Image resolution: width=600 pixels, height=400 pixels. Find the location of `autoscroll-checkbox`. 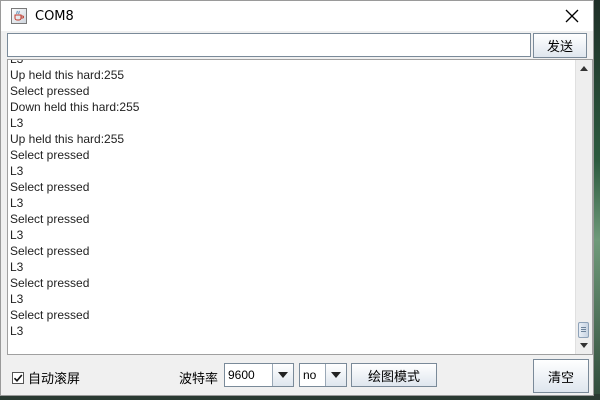

autoscroll-checkbox is located at coordinates (18, 377).